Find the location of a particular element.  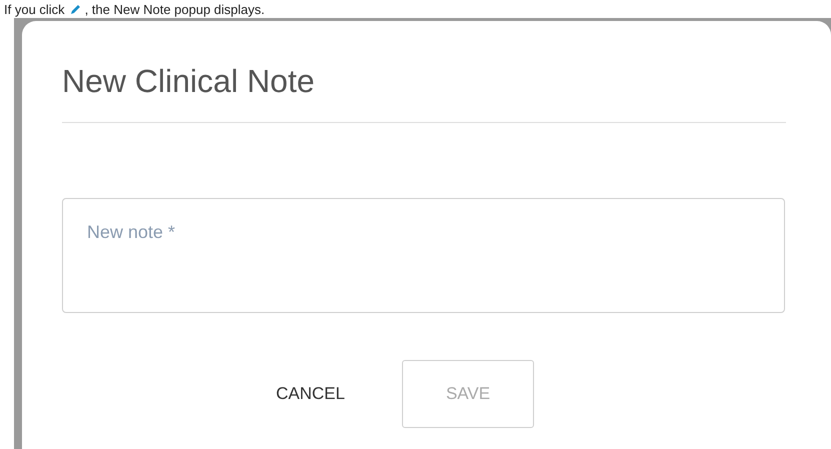

caption-text: If you click is located at coordinates (34, 10).